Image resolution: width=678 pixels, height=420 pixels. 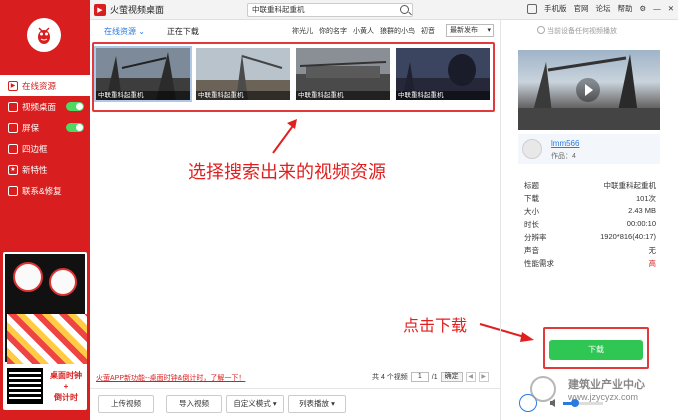 I want to click on play-icon, so click(x=588, y=90).